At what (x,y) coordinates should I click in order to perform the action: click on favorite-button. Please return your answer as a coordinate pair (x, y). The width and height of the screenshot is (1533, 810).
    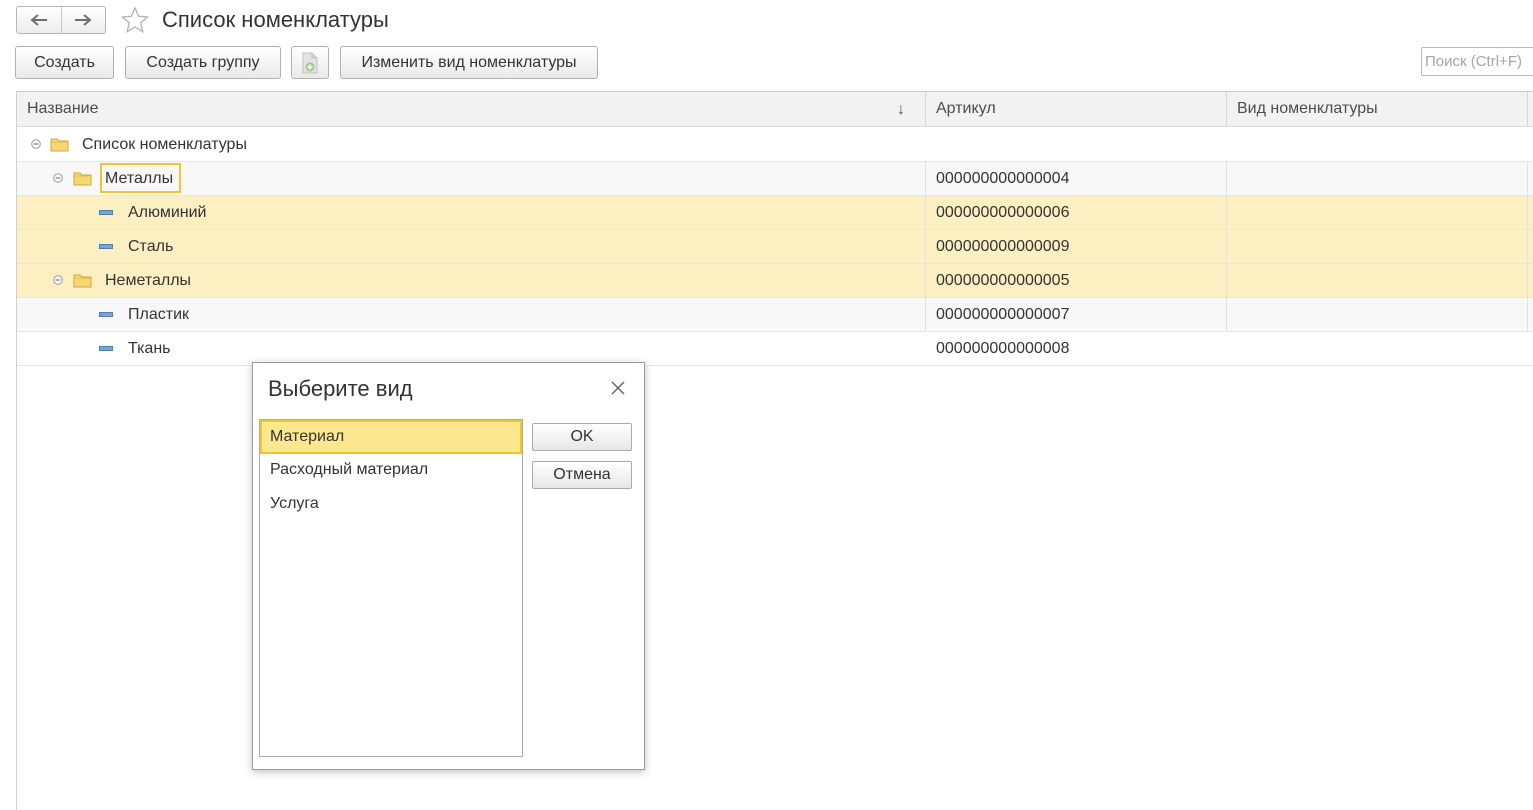
    Looking at the image, I should click on (135, 20).